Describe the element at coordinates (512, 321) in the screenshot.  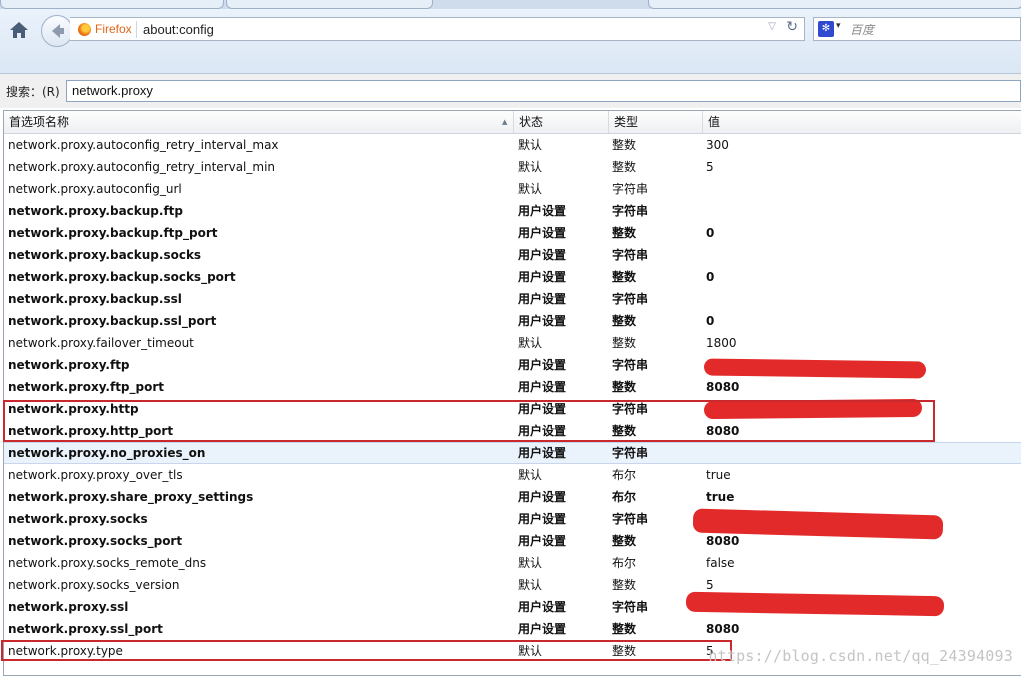
I see `table-row: network.proxy.backup.ssl_port 用户设置 整数 0` at that location.